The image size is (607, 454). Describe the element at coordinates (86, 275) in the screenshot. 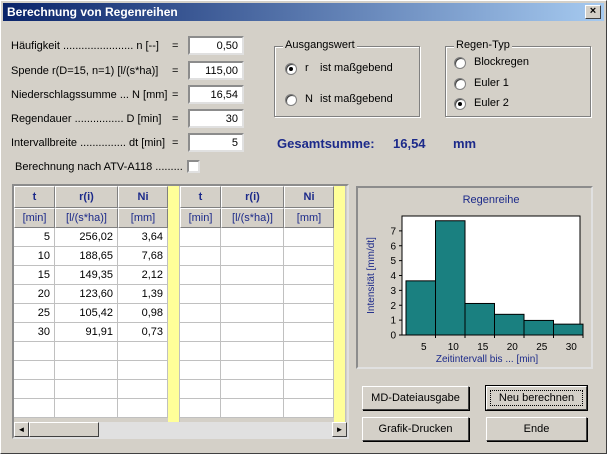

I see `table-cell: 149,35` at that location.